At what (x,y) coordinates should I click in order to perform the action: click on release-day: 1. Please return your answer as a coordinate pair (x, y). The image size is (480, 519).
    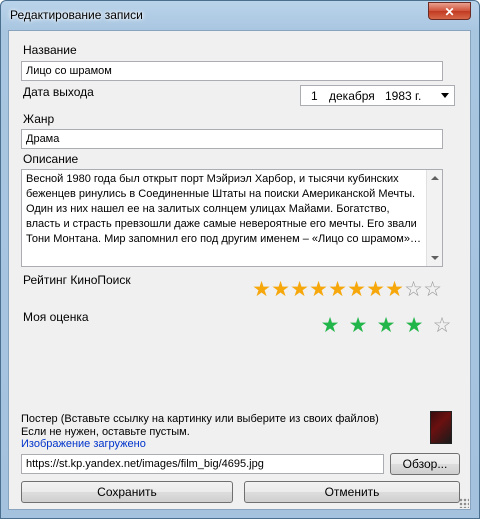
    Looking at the image, I should click on (314, 96).